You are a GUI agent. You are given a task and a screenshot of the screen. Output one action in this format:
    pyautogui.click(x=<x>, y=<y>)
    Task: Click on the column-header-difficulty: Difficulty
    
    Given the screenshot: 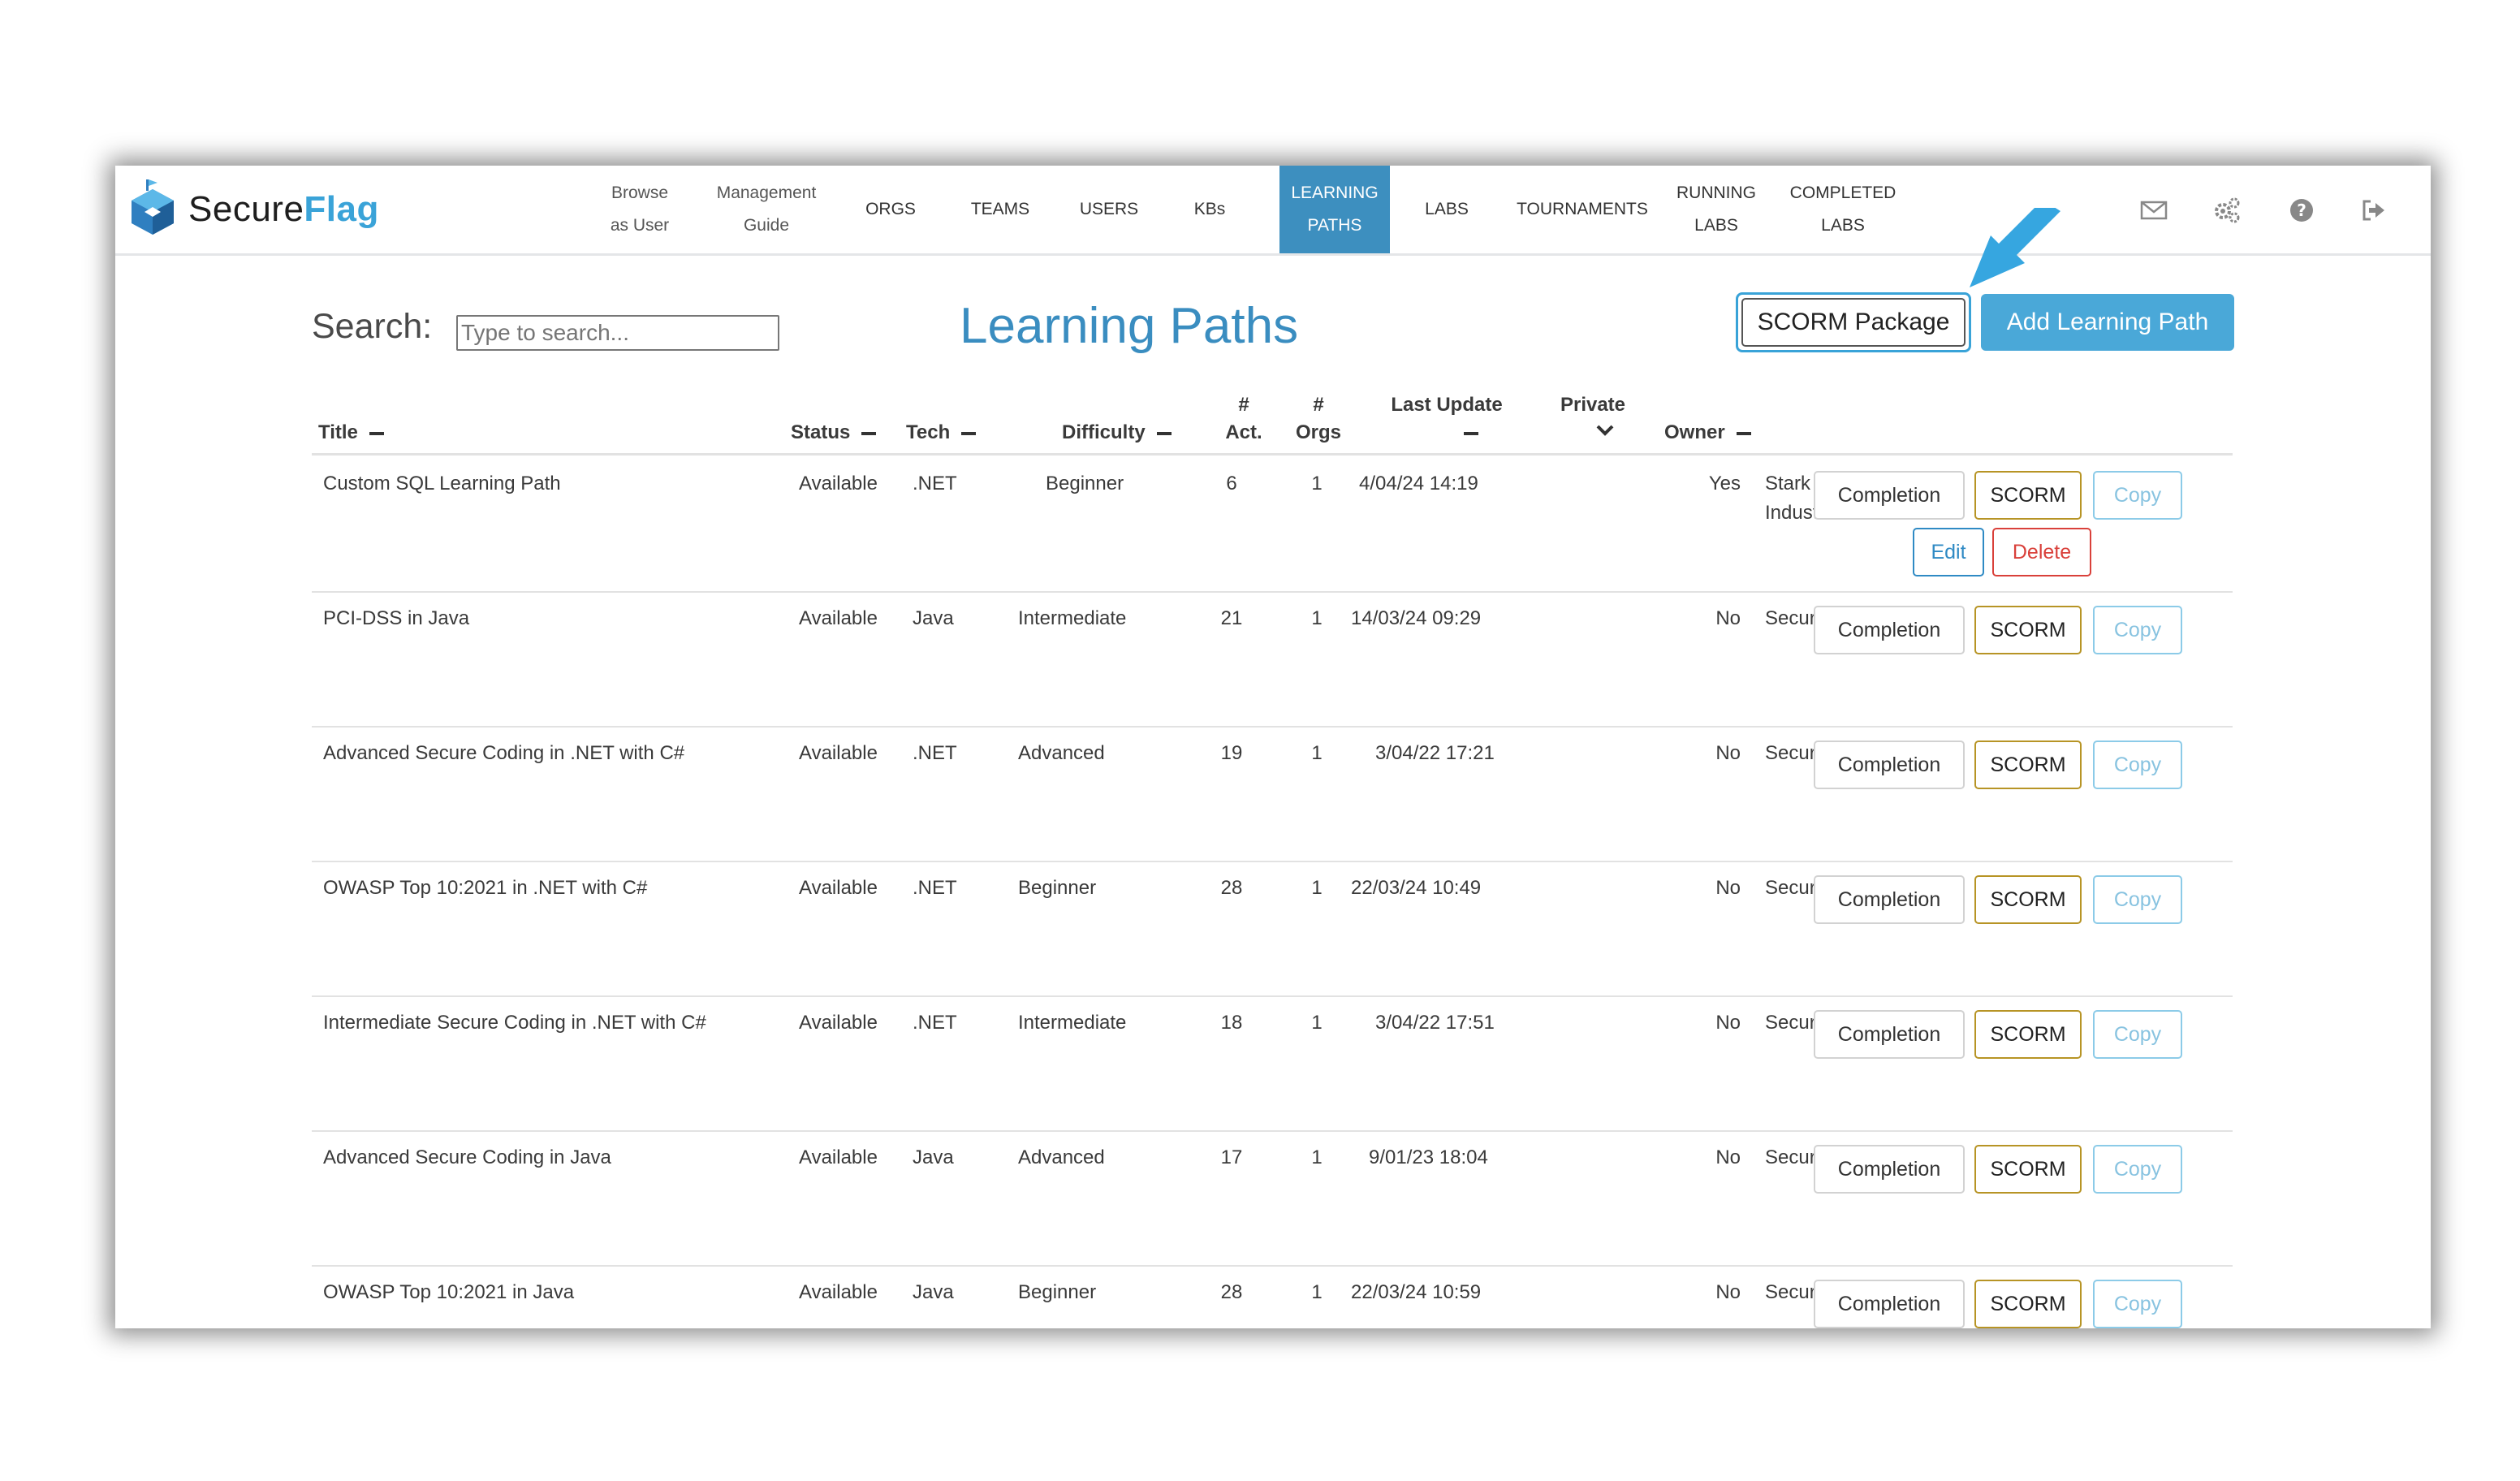 What is the action you would take?
    pyautogui.click(x=1117, y=433)
    